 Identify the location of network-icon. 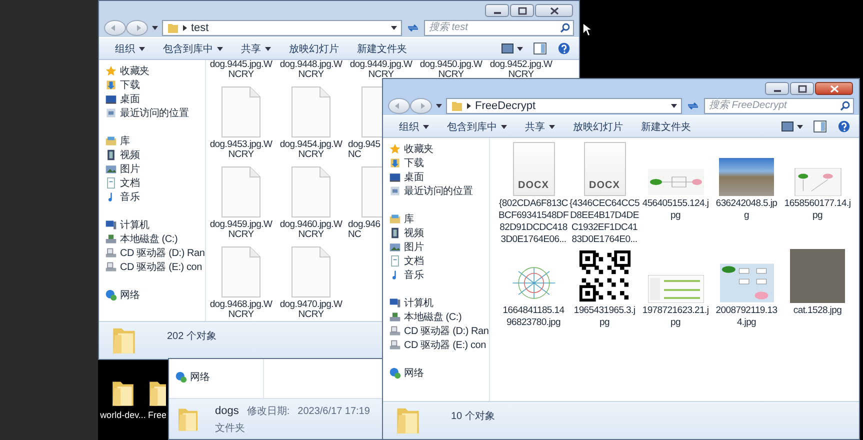
(111, 295).